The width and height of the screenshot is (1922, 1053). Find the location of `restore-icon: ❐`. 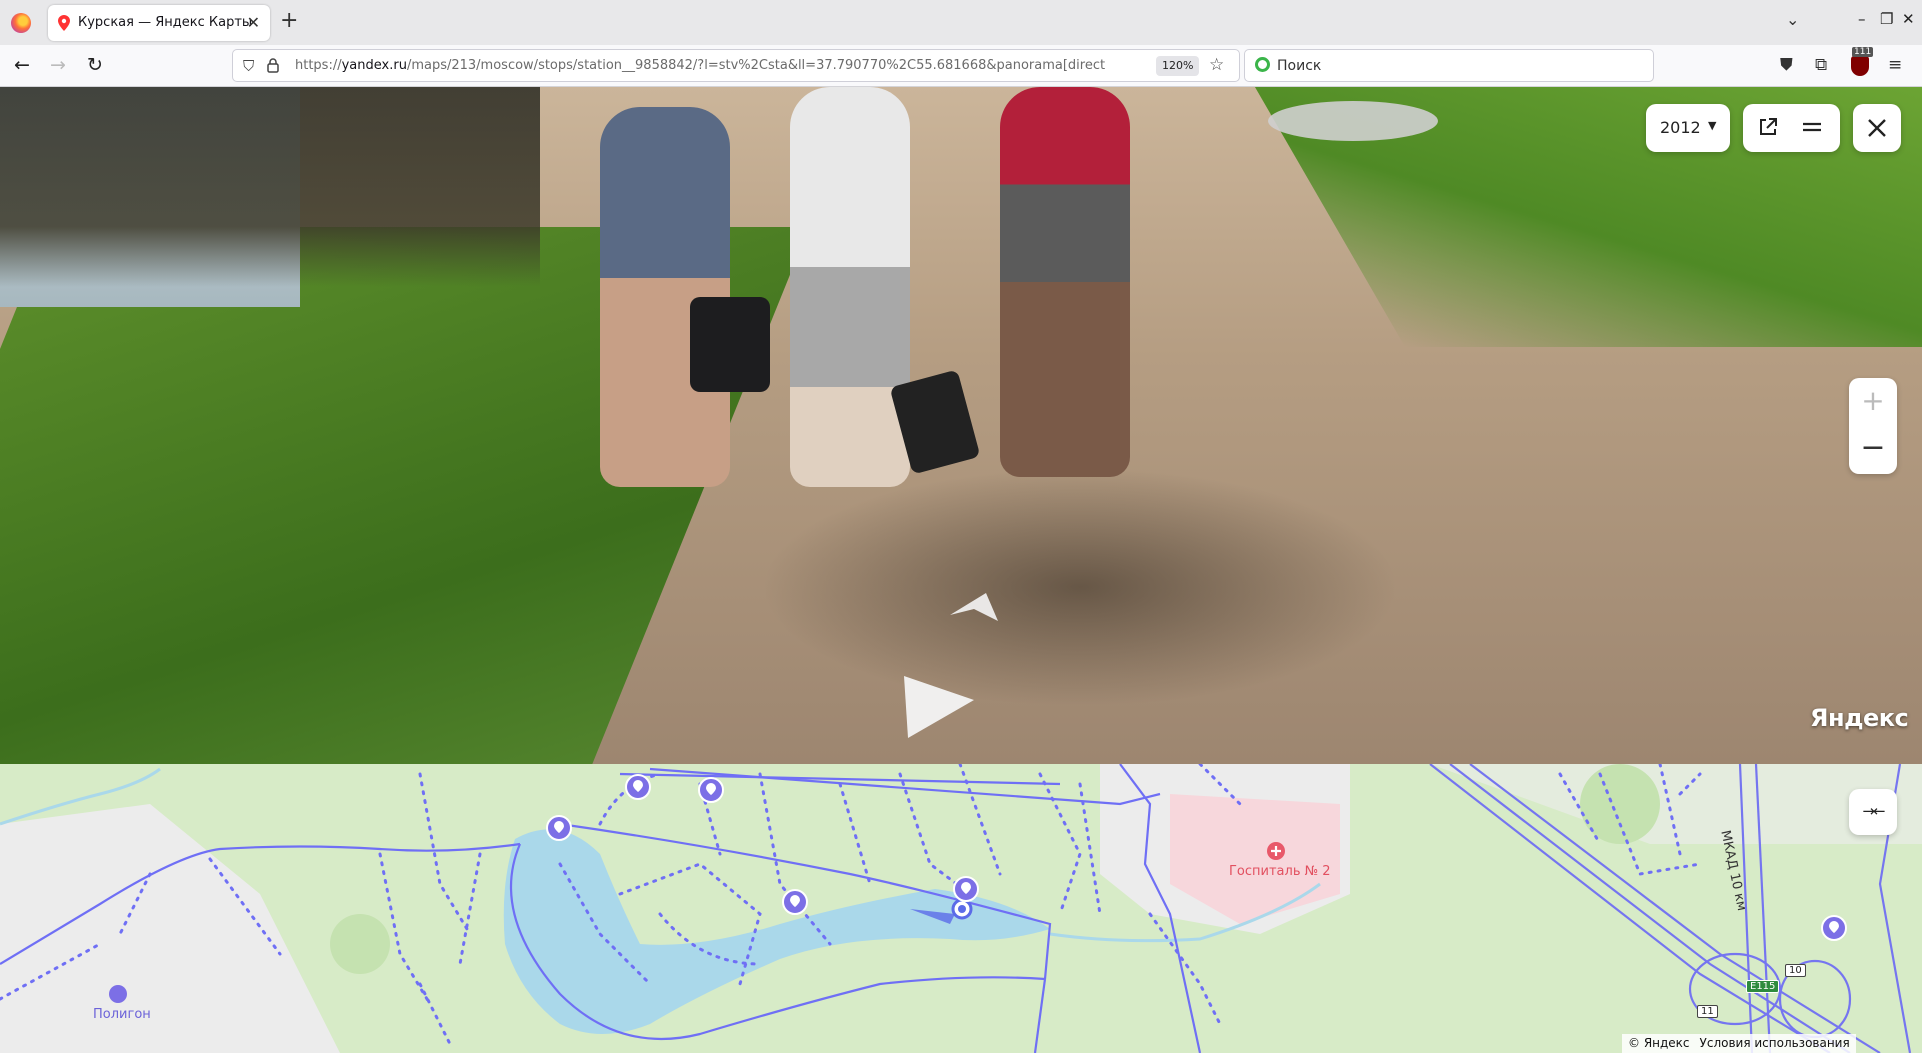

restore-icon: ❐ is located at coordinates (1886, 19).